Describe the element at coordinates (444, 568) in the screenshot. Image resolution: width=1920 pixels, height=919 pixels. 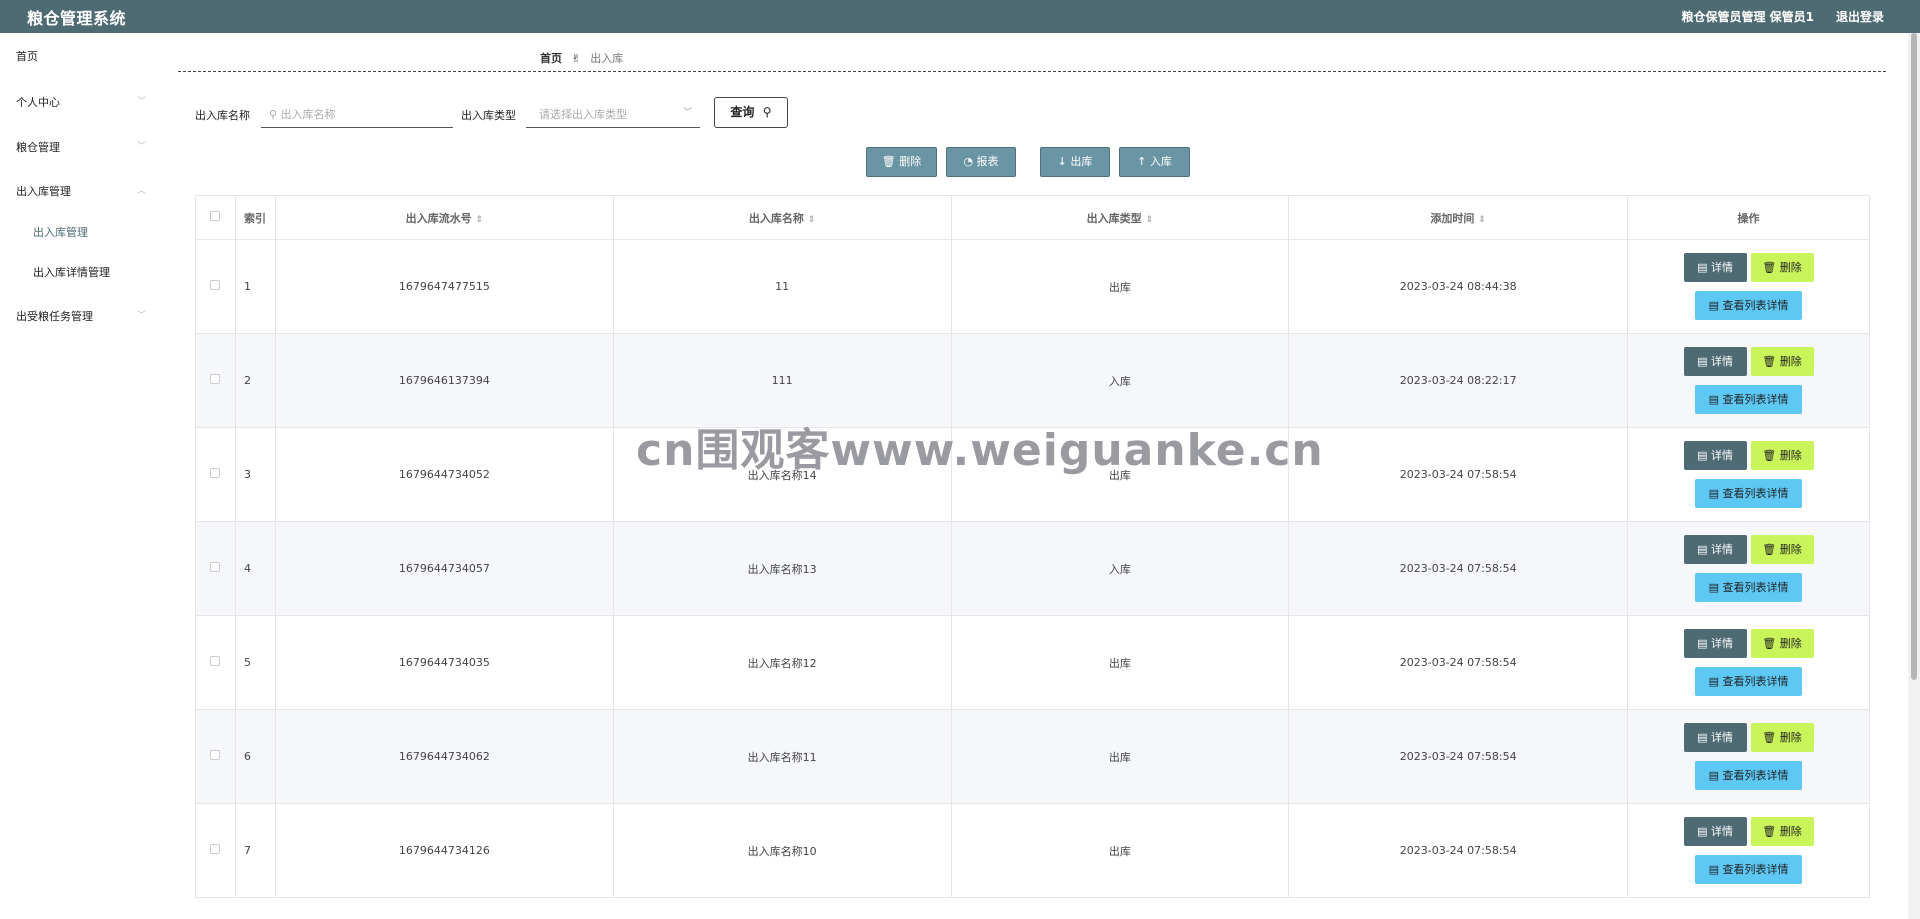
I see `cell-serial: 1679644734057` at that location.